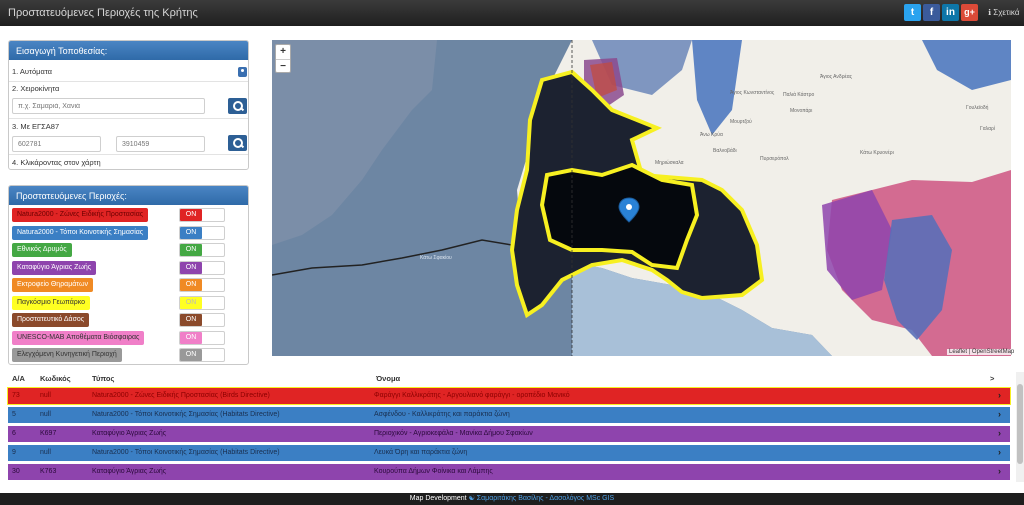 This screenshot has width=1024, height=505. I want to click on map-place-label: Μηριώσκαλα, so click(669, 163).